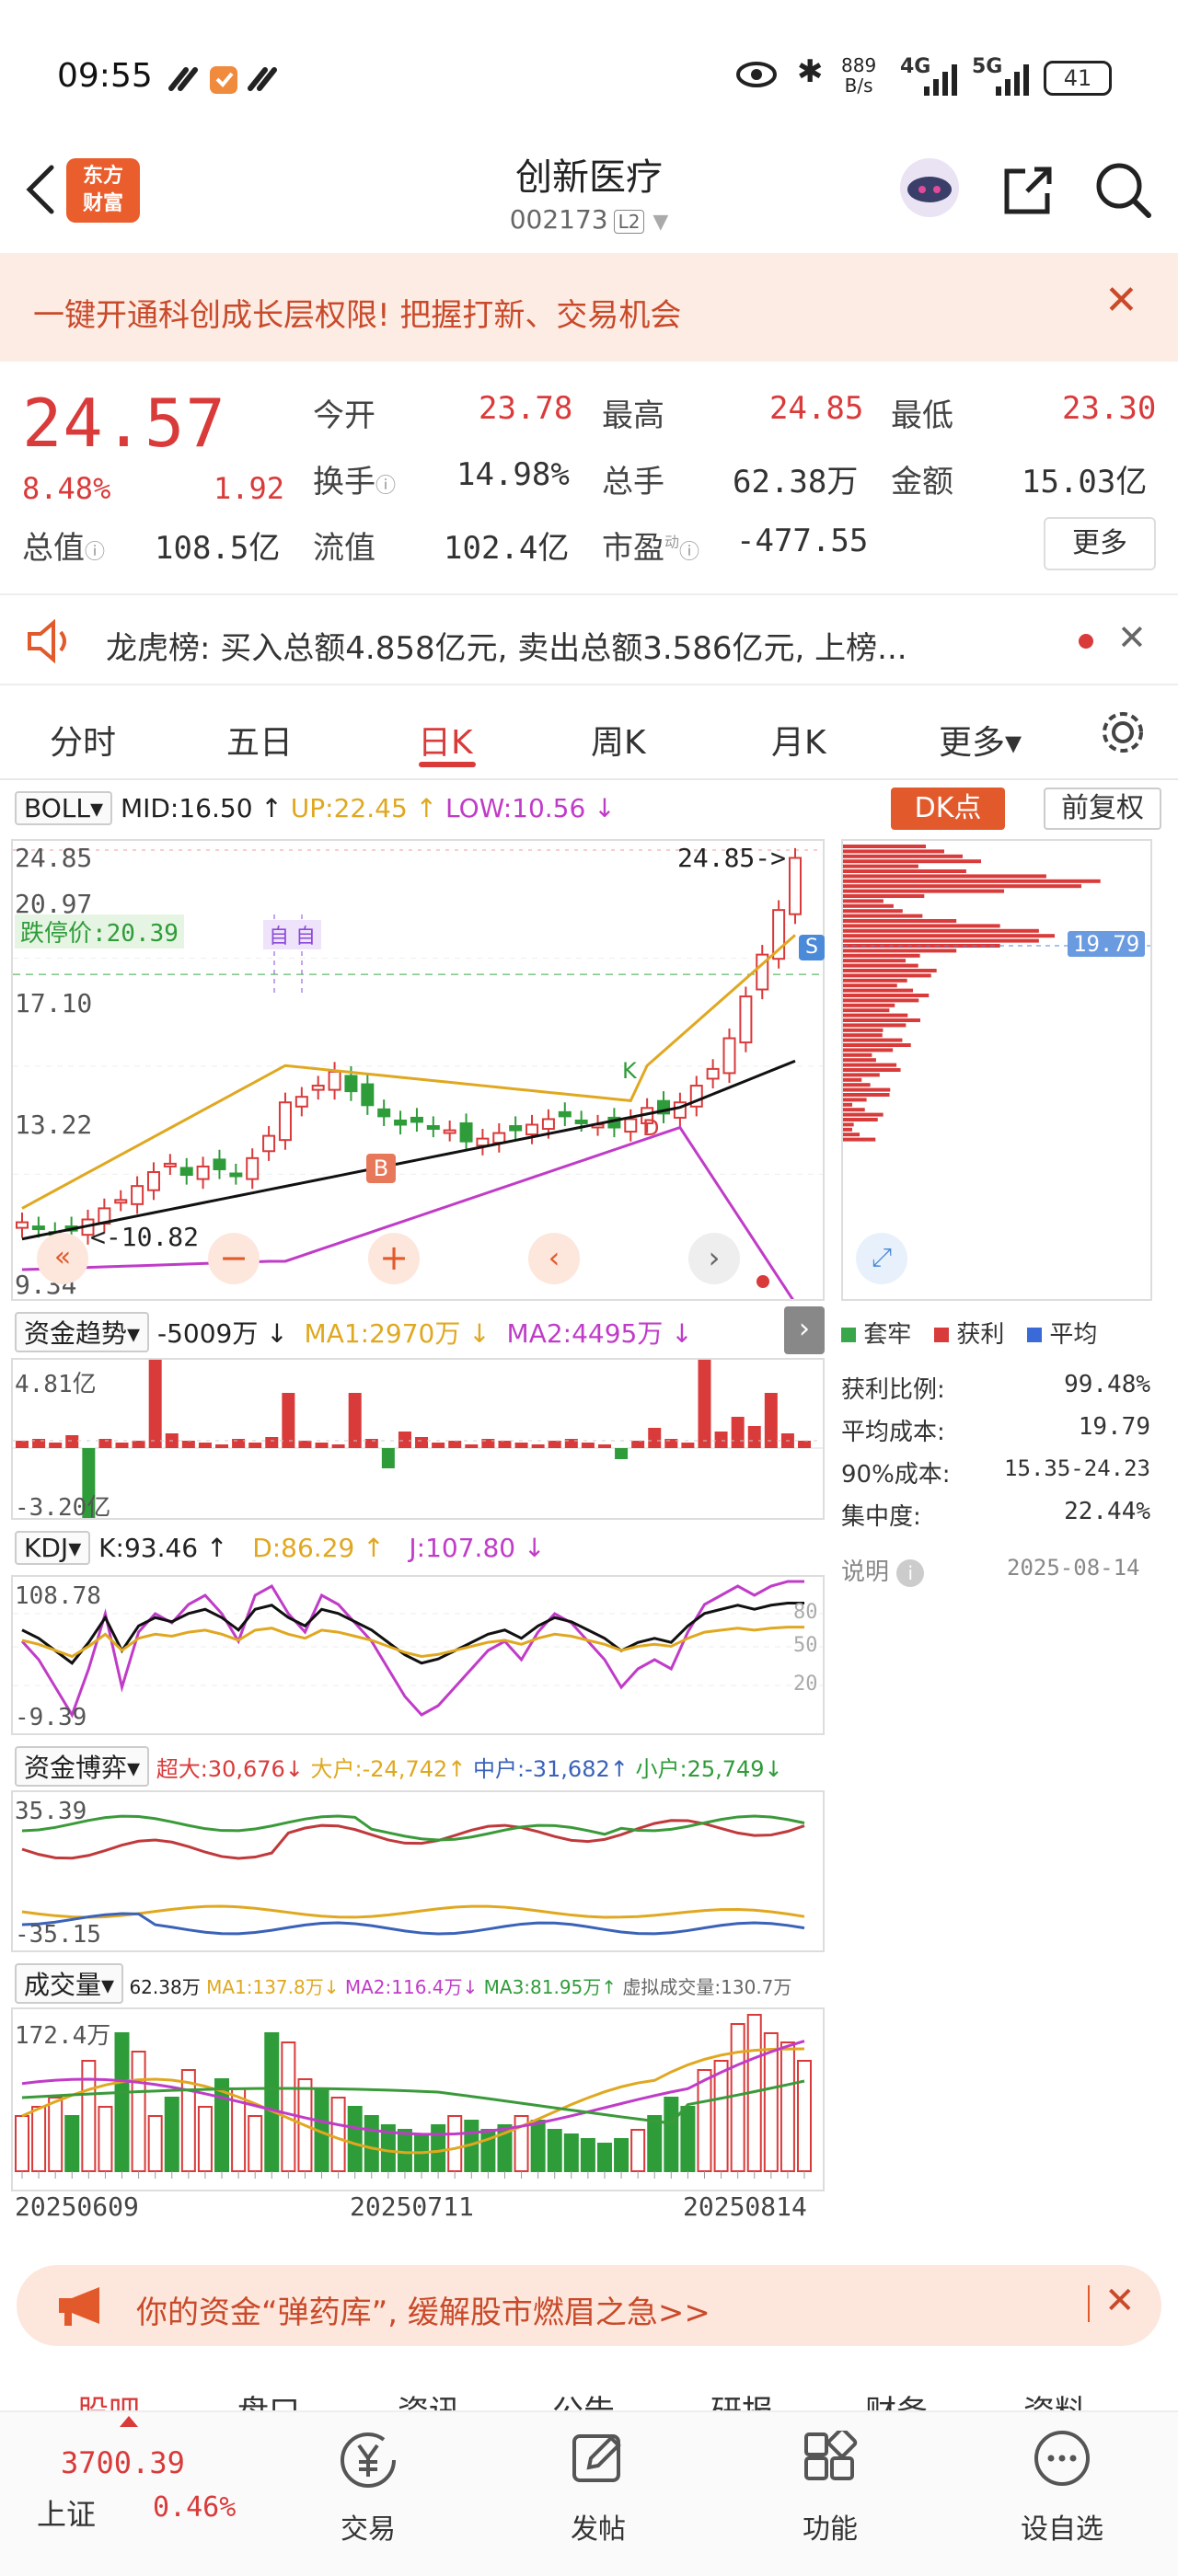 Image resolution: width=1178 pixels, height=2576 pixels. What do you see at coordinates (368, 2460) in the screenshot?
I see `yuan-icon` at bounding box center [368, 2460].